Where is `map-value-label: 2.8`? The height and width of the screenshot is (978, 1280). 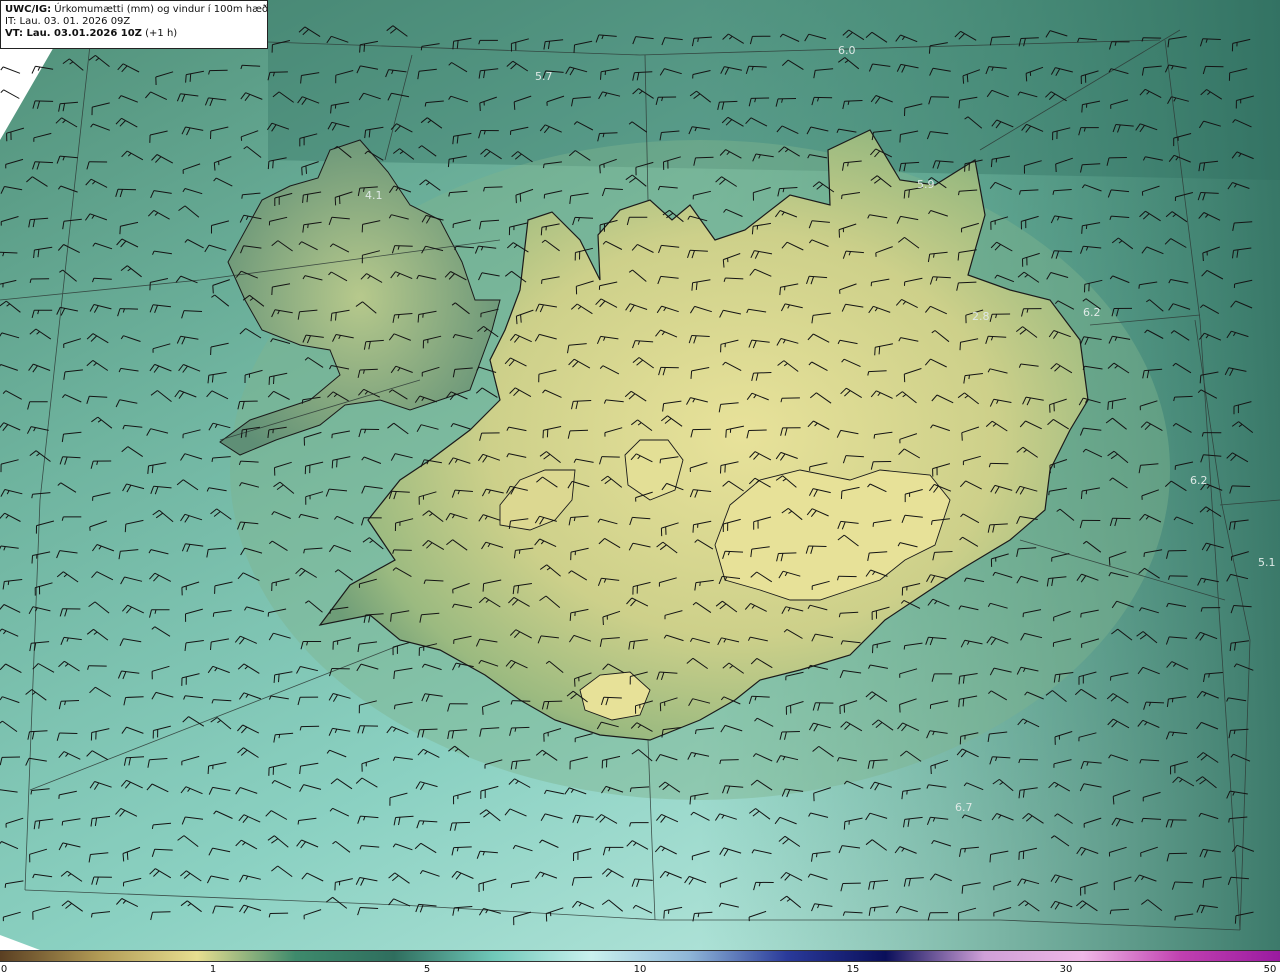 map-value-label: 2.8 is located at coordinates (981, 316).